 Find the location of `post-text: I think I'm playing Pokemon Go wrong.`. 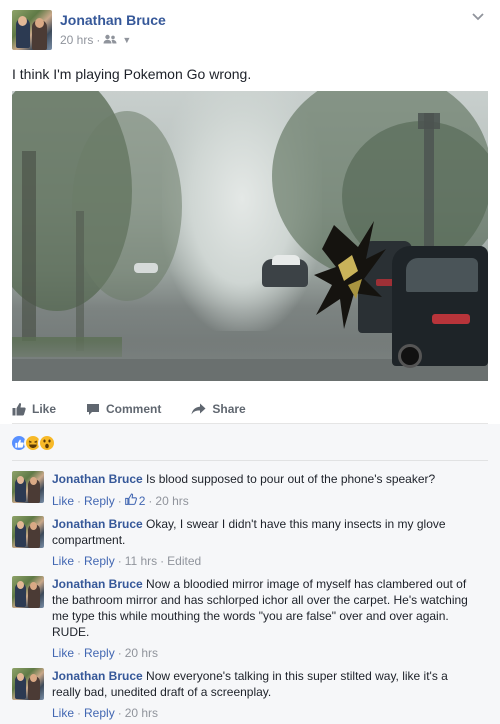

post-text: I think I'm playing Pokemon Go wrong. is located at coordinates (132, 74).